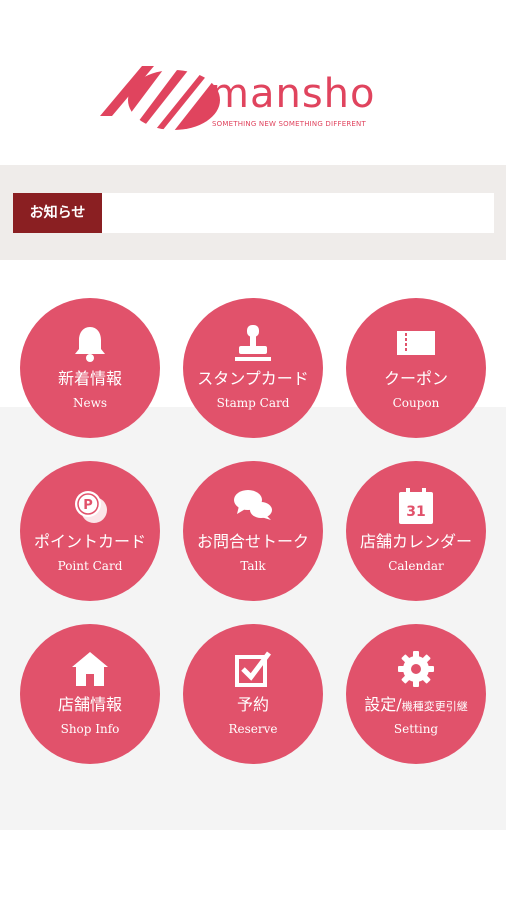  What do you see at coordinates (416, 704) in the screenshot?
I see `menu-label-jp: 設定/機種変更引継` at bounding box center [416, 704].